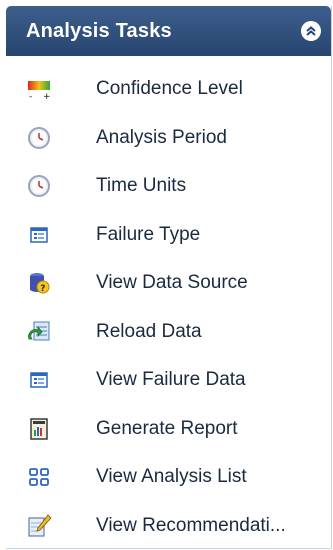 The height and width of the screenshot is (550, 333). I want to click on task-analysis-period: Analysis Period, so click(168, 138).